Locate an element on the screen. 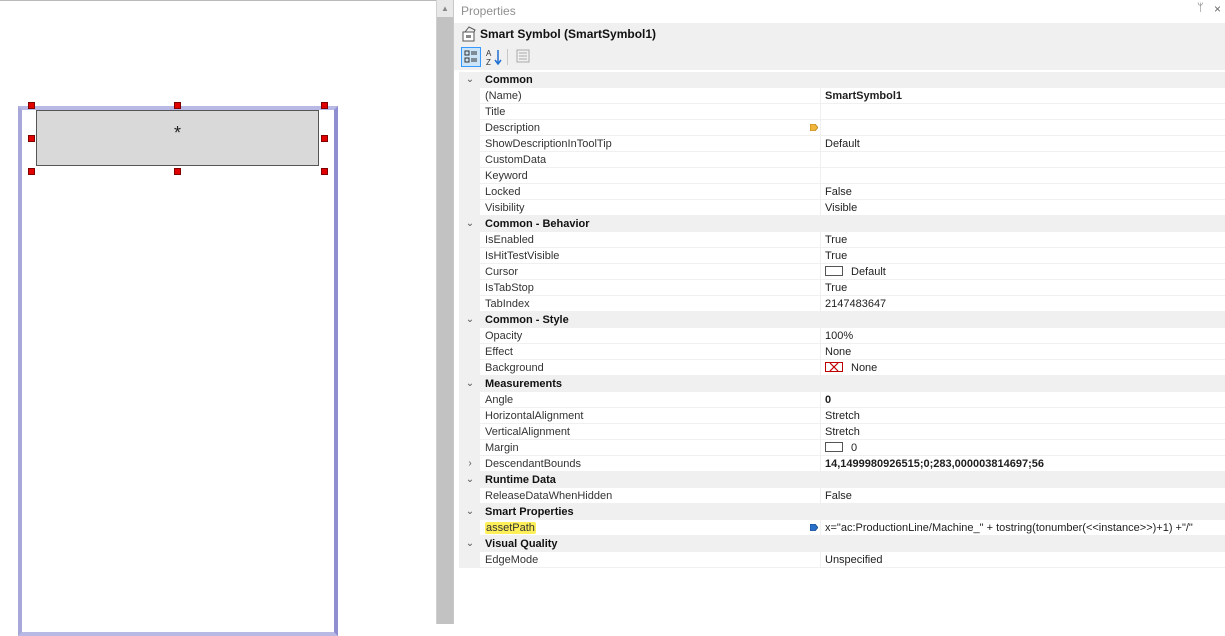 The height and width of the screenshot is (636, 1225). resize-handle-right is located at coordinates (324, 138).